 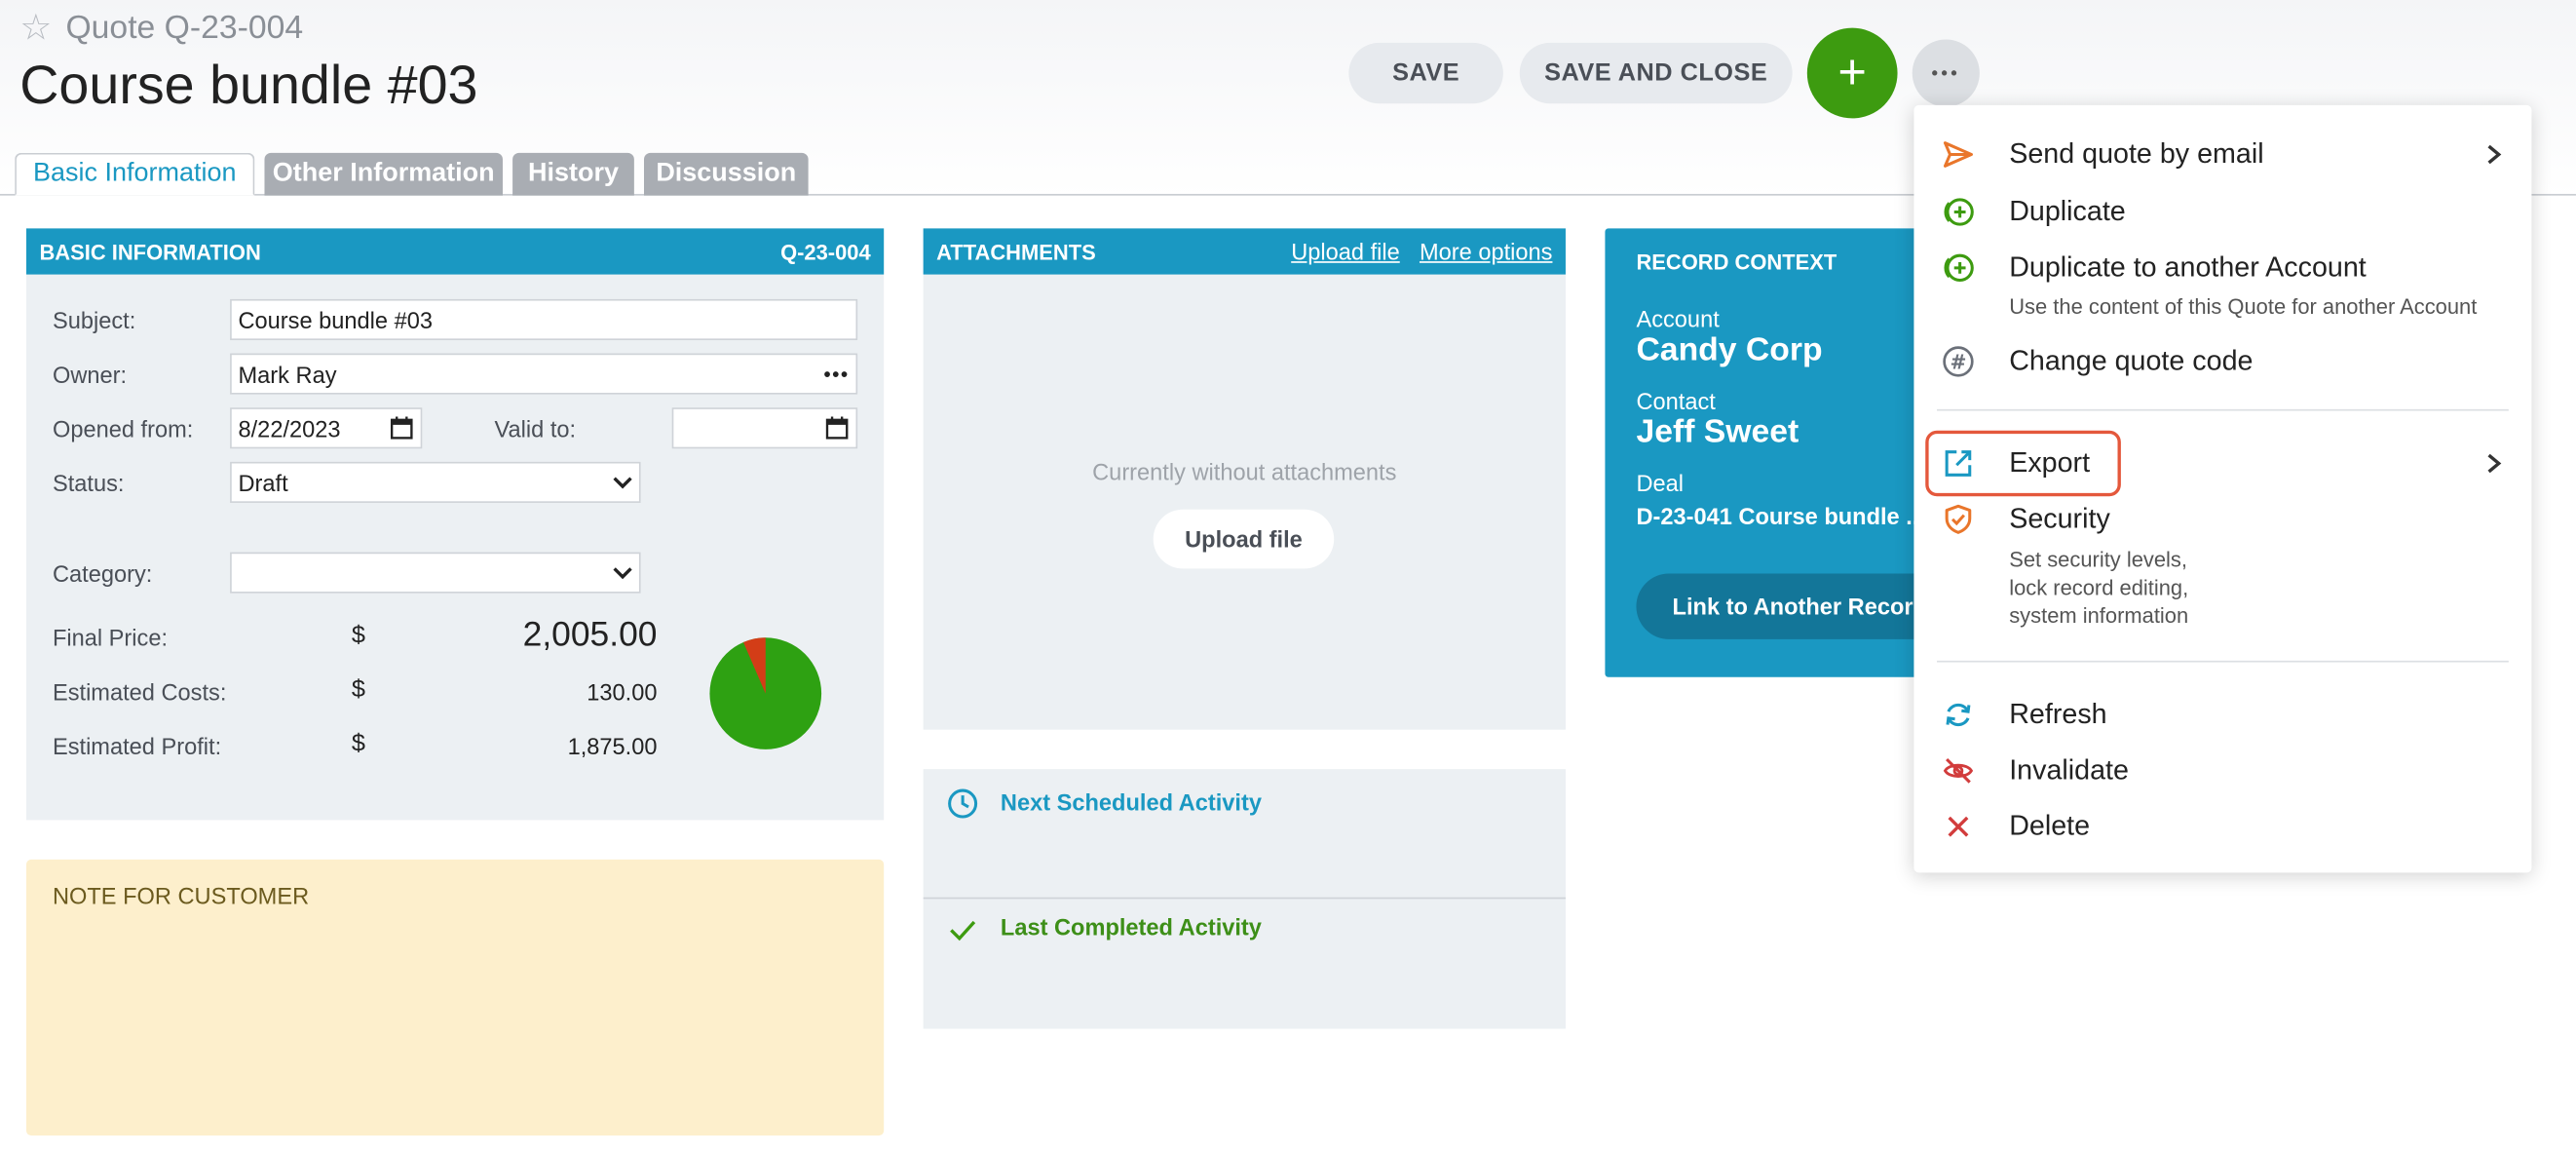 I want to click on menu-item-send-quote-by-email: Send quote by email, so click(x=2136, y=155).